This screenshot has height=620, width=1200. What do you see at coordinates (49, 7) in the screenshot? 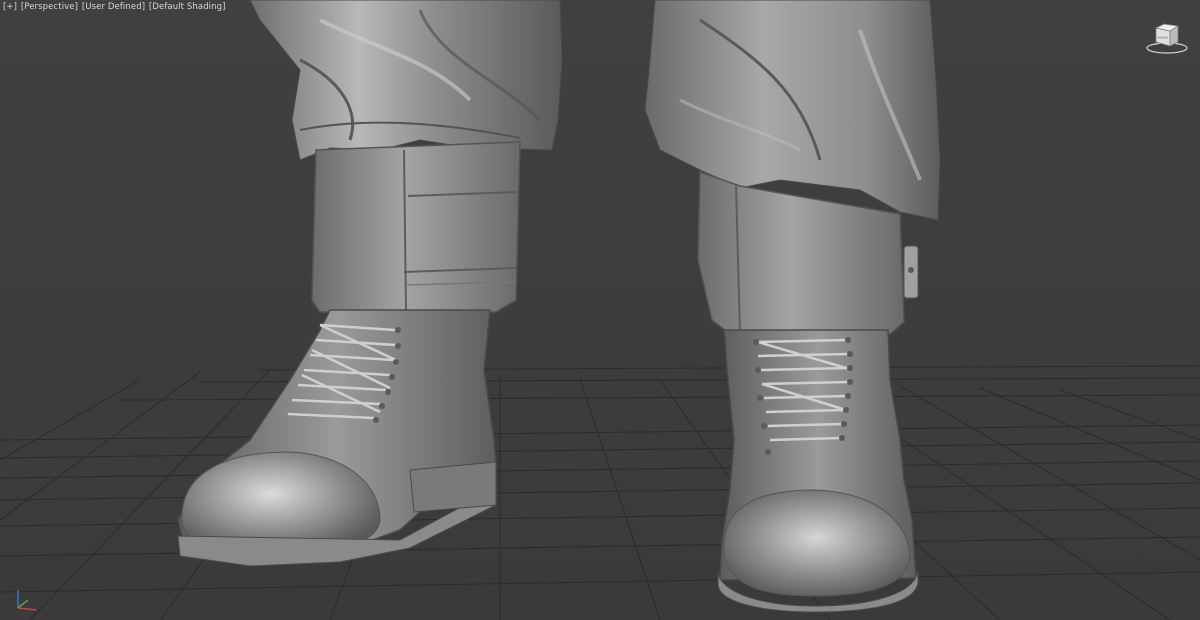
I see `view-type-menu: [Perspective]` at bounding box center [49, 7].